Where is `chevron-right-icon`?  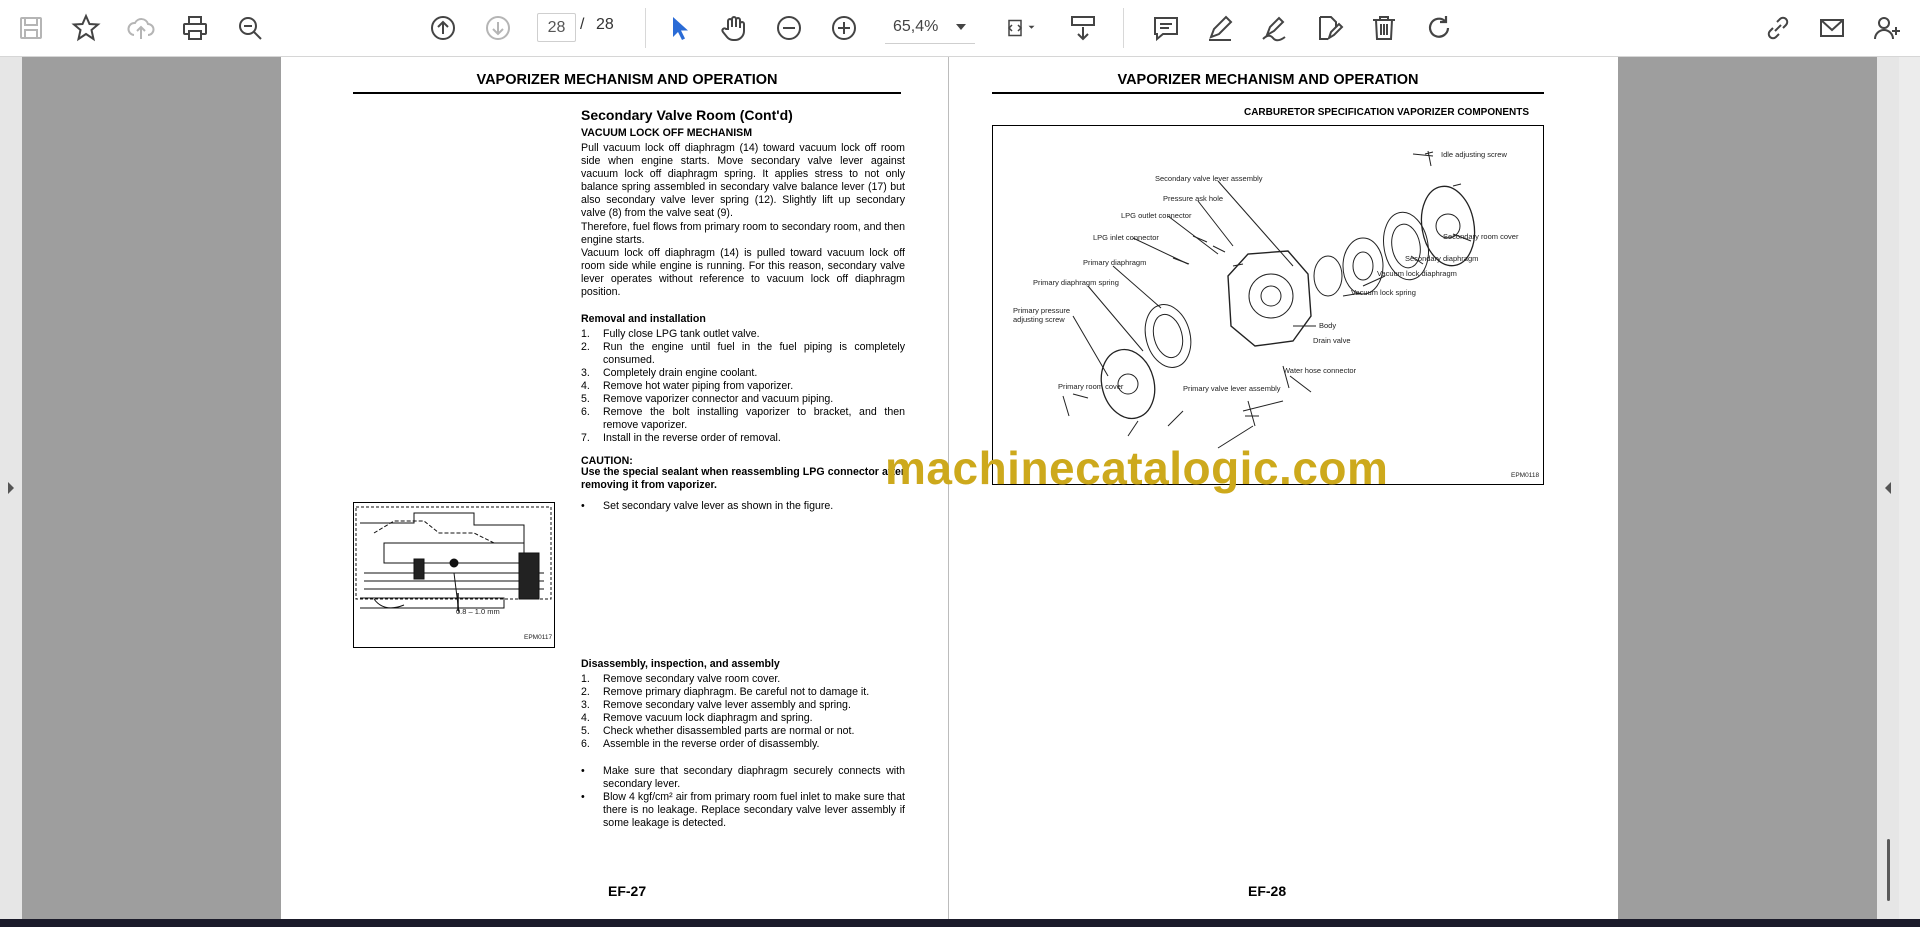 chevron-right-icon is located at coordinates (11, 488).